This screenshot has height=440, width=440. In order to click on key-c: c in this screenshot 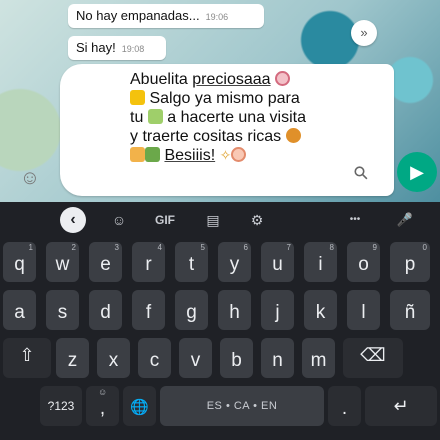, I will do `click(154, 358)`.